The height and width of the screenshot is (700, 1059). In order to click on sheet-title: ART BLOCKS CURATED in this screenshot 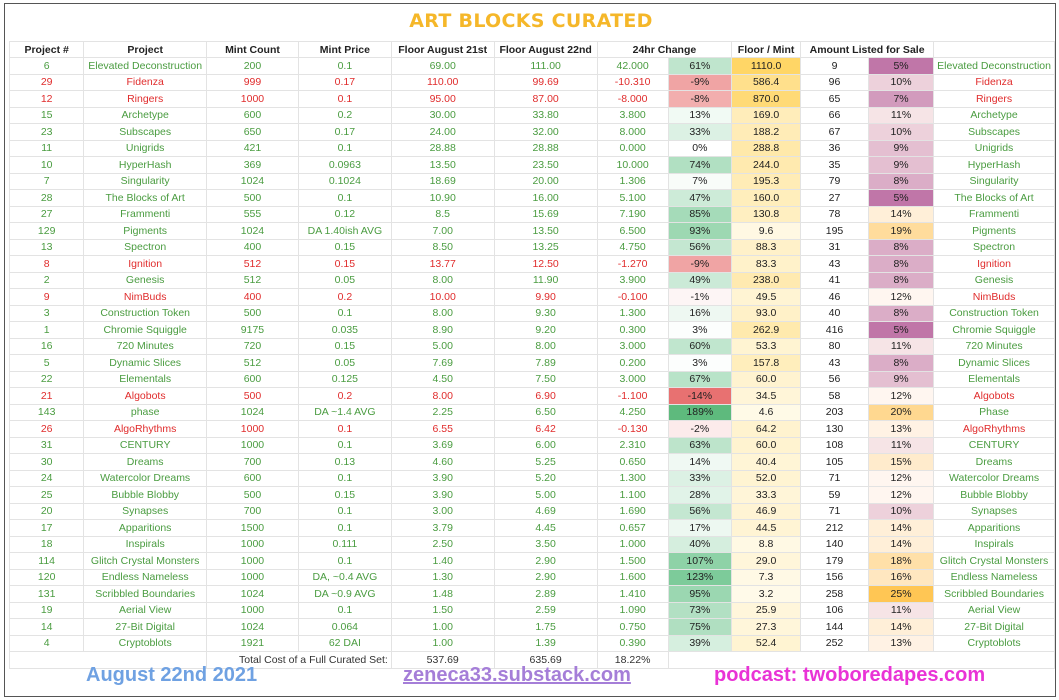, I will do `click(531, 21)`.